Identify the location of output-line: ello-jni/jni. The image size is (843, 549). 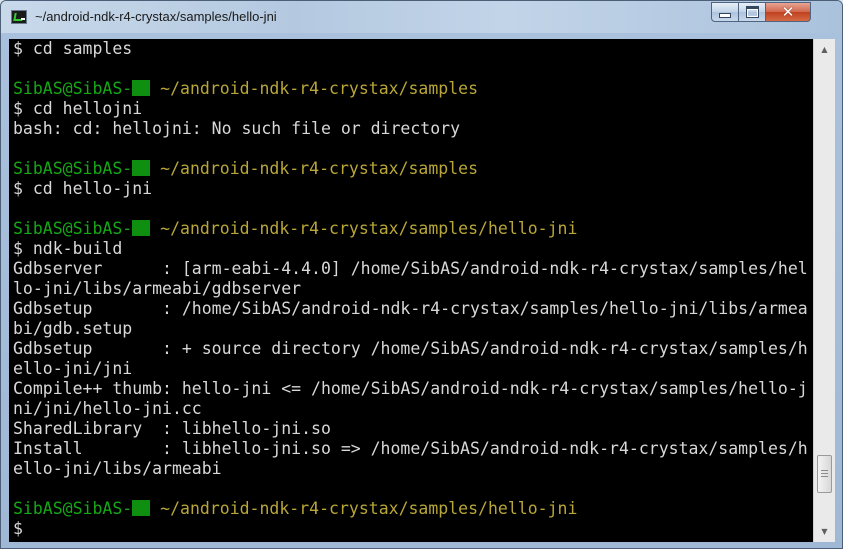
(73, 368).